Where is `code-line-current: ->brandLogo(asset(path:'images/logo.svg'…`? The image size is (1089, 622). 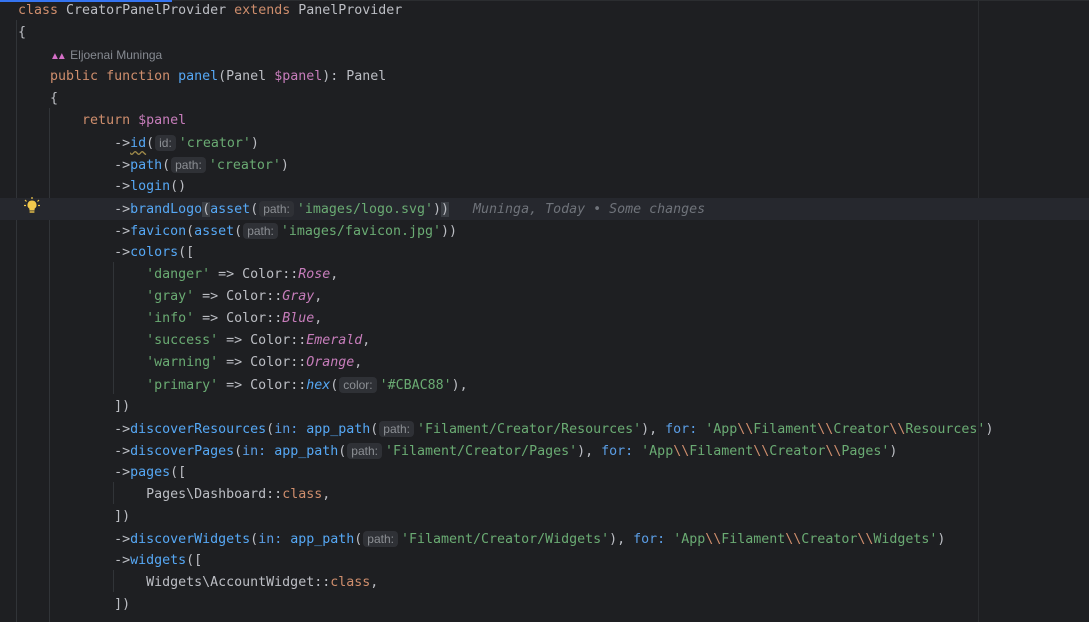
code-line-current: ->brandLogo(asset(path:'images/logo.svg'… is located at coordinates (544, 209).